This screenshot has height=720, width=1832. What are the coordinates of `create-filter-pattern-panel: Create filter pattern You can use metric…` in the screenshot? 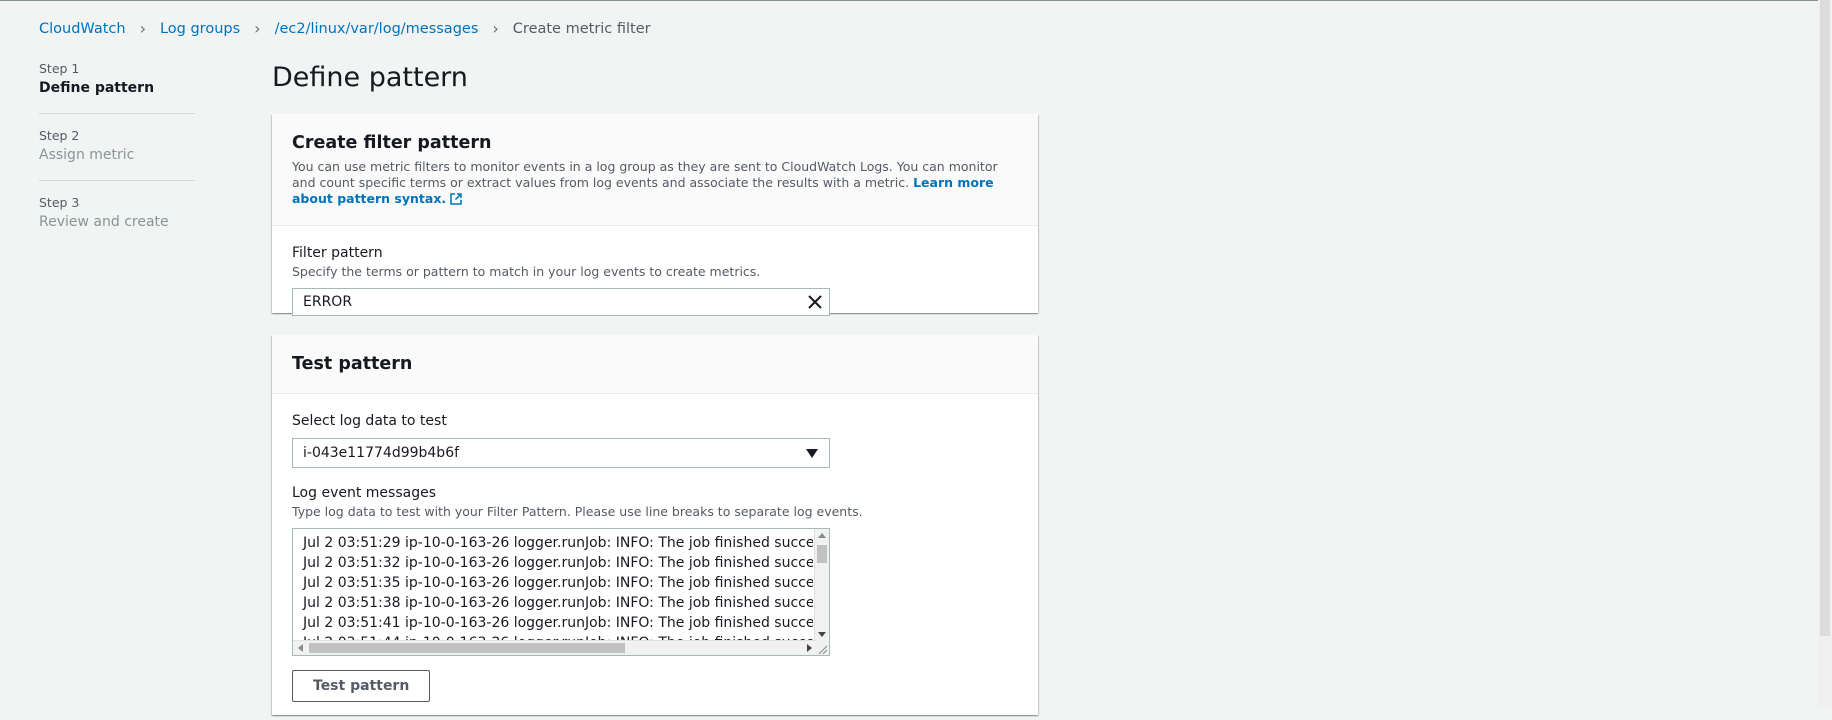 It's located at (655, 215).